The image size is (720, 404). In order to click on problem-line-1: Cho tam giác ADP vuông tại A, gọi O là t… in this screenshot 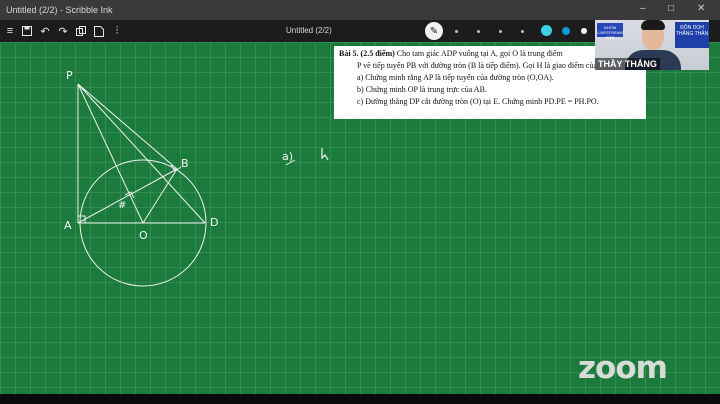, I will do `click(479, 53)`.